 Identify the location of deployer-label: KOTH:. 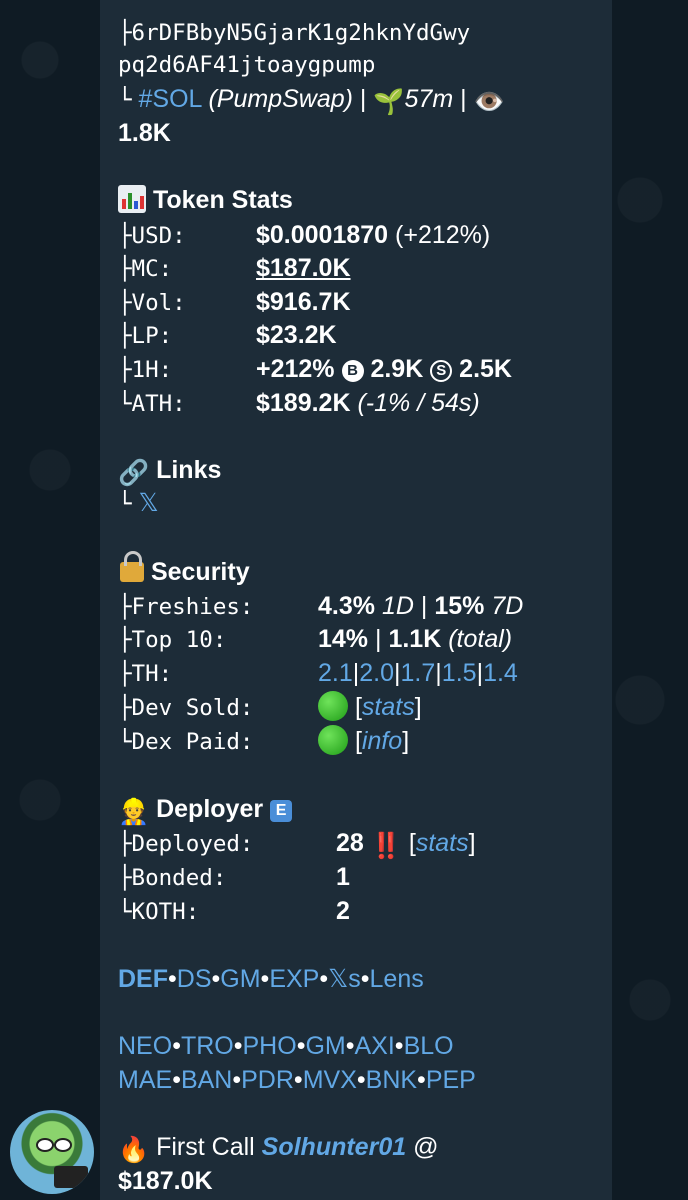
(165, 912).